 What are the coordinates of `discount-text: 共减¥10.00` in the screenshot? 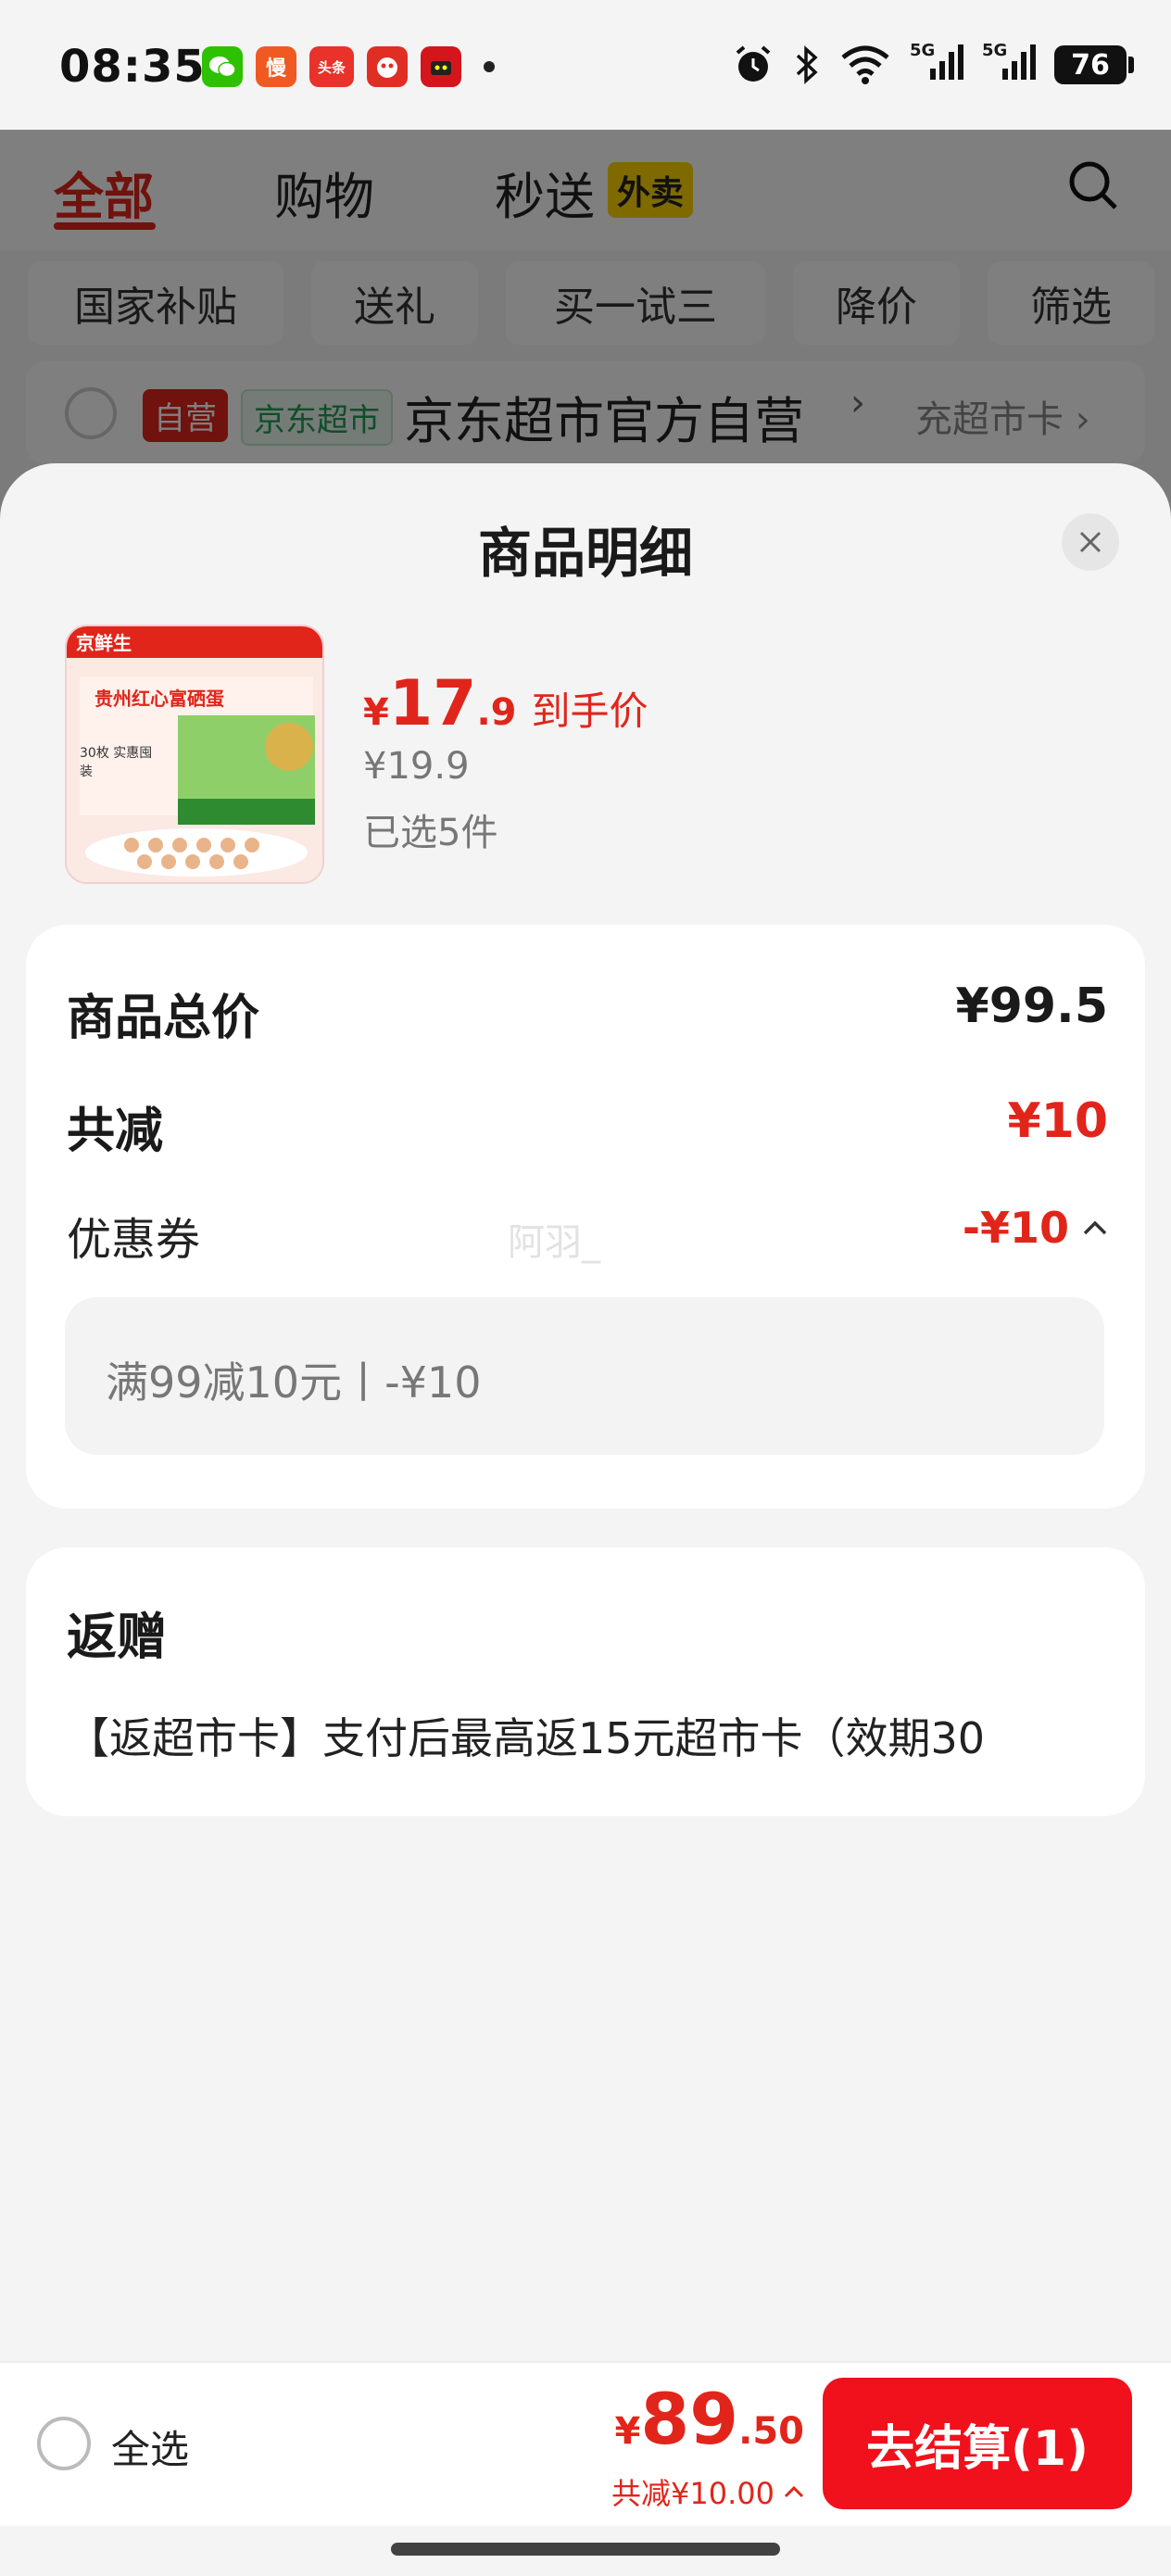 It's located at (693, 2493).